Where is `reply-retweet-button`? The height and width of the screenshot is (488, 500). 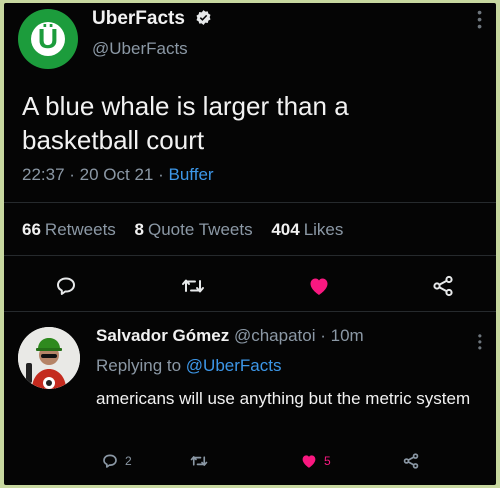 reply-retweet-button is located at coordinates (202, 461).